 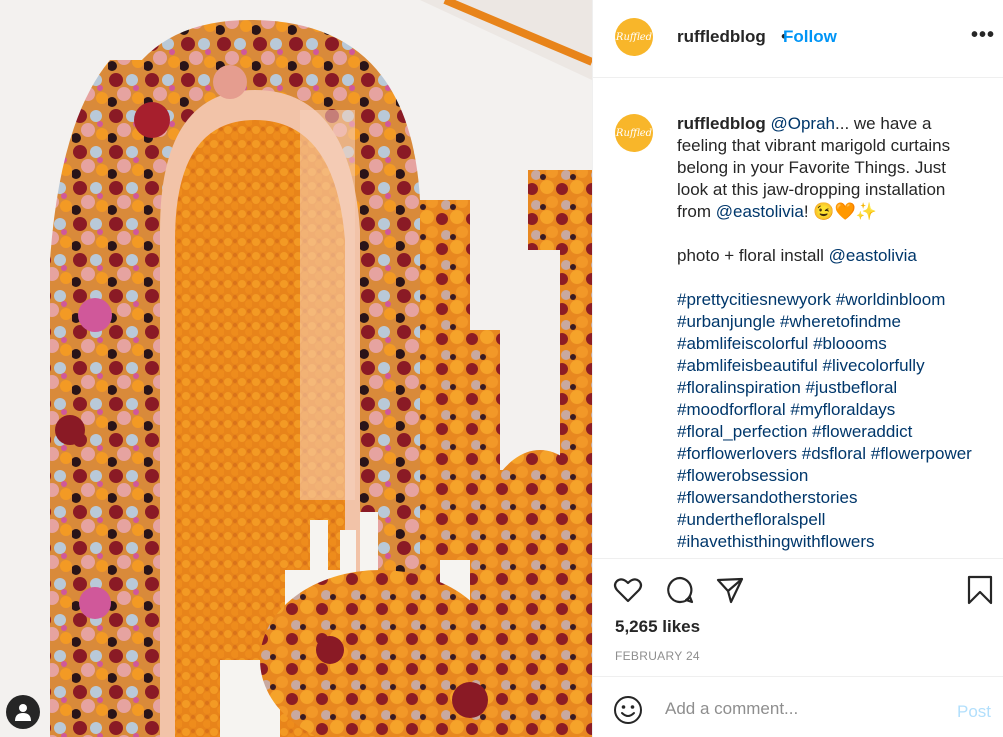 I want to click on add-comment-bar: Post, so click(x=798, y=706).